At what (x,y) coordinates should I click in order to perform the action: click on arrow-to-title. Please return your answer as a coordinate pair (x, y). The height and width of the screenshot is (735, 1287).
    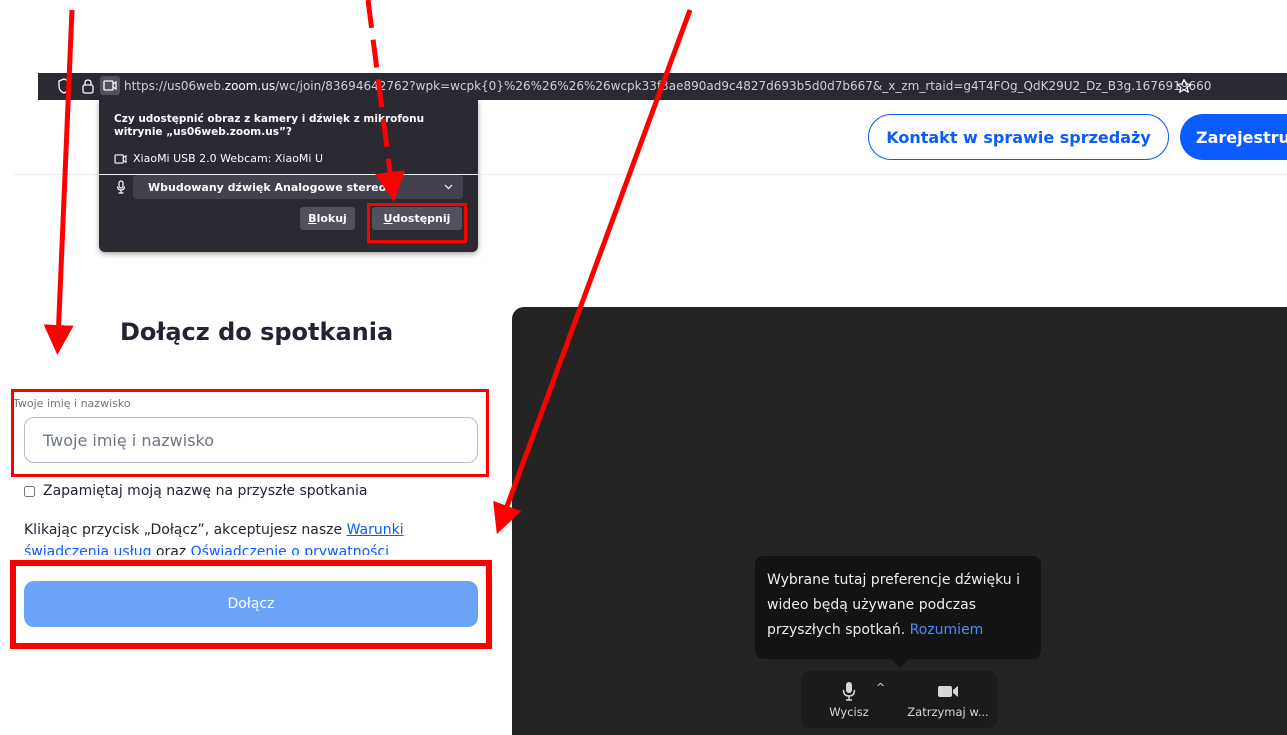
    Looking at the image, I should click on (59, 182).